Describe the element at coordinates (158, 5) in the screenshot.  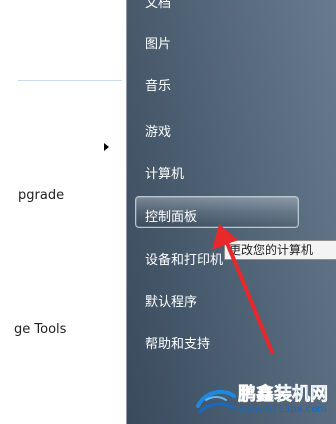
I see `menu-item-documents: 文档` at that location.